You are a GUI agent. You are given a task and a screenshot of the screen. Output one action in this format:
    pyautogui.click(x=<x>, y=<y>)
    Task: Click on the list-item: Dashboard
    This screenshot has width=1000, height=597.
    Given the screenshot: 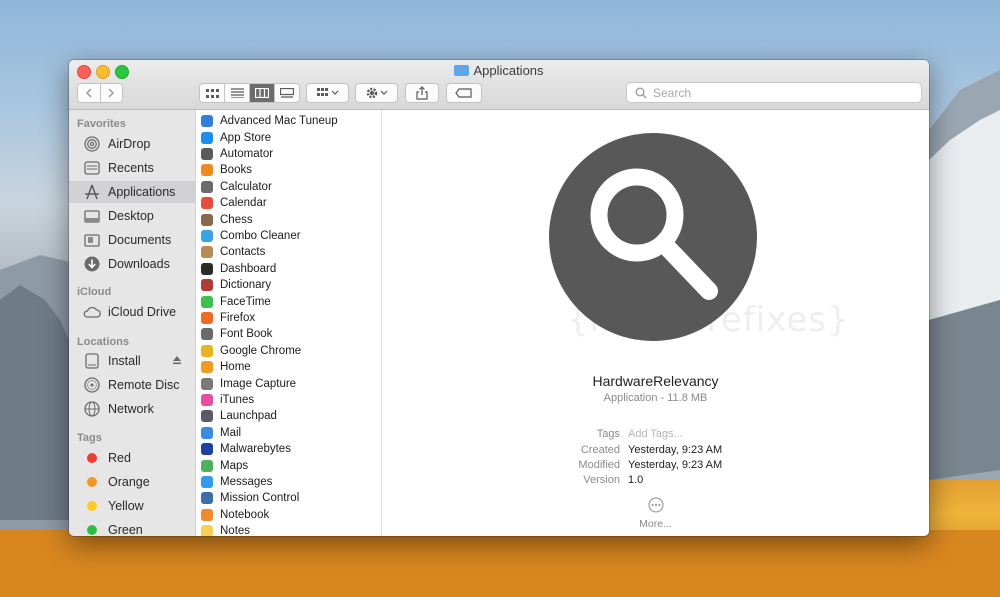 What is the action you would take?
    pyautogui.click(x=288, y=269)
    